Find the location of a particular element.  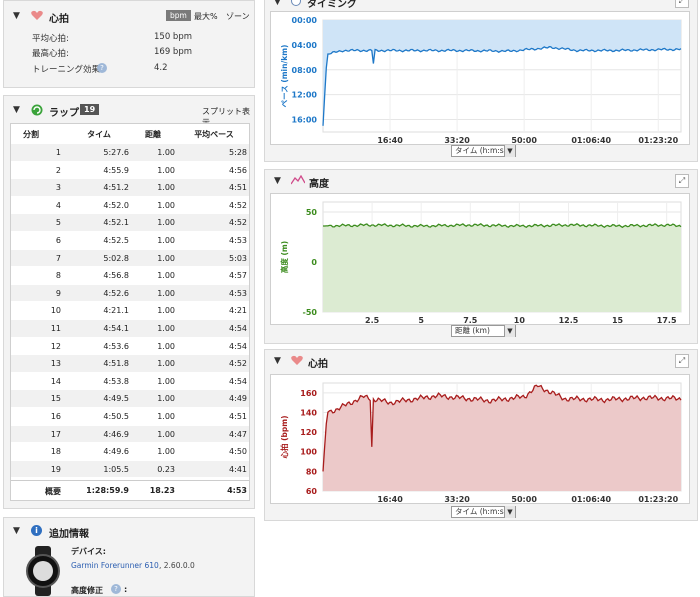

table-cell: 4:50 is located at coordinates (238, 452).